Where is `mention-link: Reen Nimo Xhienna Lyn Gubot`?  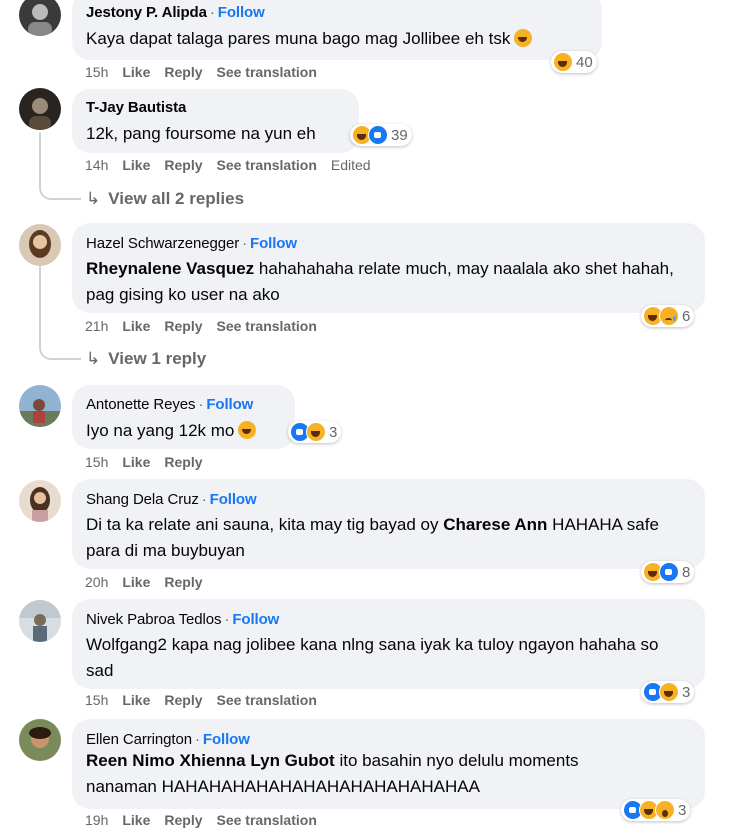
mention-link: Reen Nimo Xhienna Lyn Gubot is located at coordinates (210, 760).